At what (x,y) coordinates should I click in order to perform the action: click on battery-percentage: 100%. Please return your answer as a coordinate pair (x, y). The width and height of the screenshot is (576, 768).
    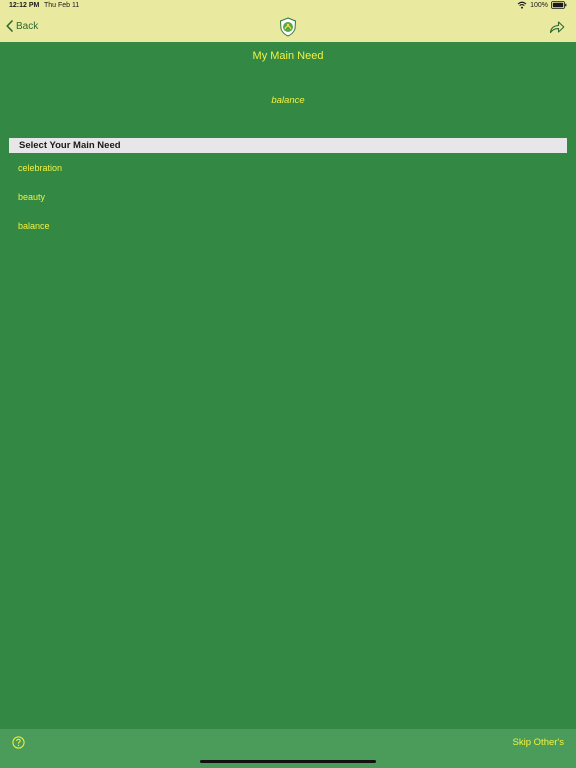
    Looking at the image, I should click on (539, 5).